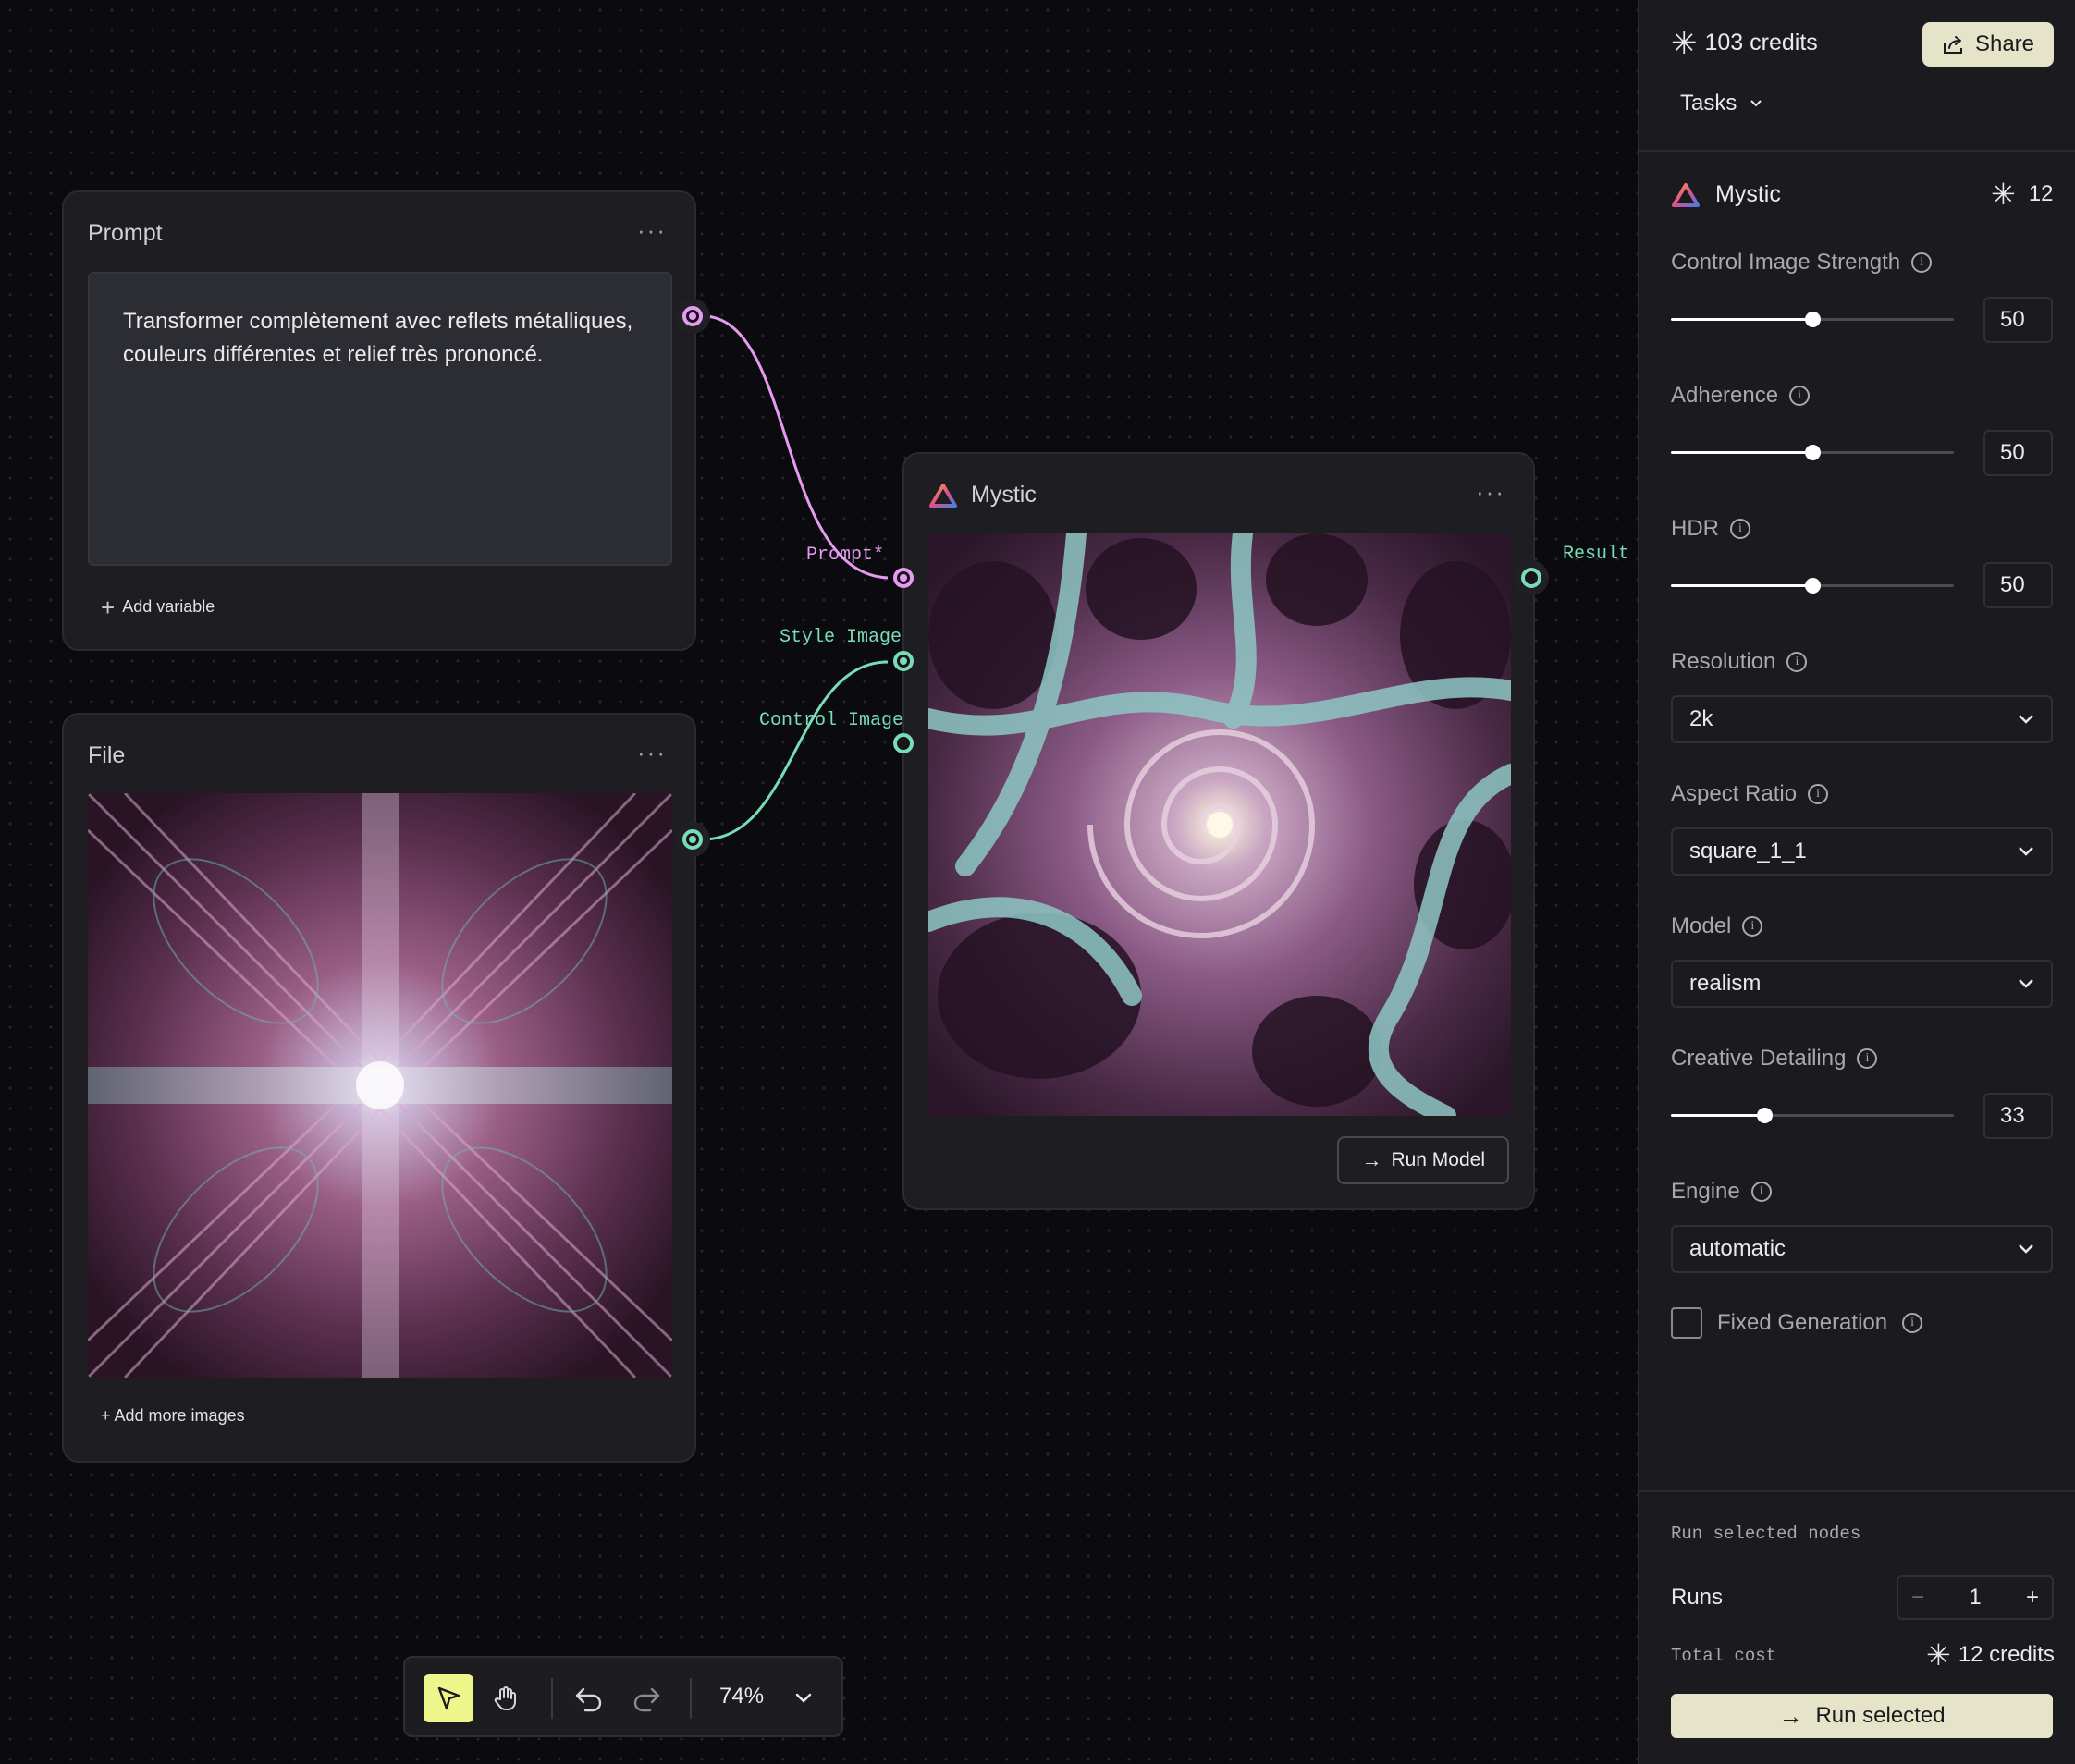  What do you see at coordinates (1862, 719) in the screenshot?
I see `resolution-select: 2k` at bounding box center [1862, 719].